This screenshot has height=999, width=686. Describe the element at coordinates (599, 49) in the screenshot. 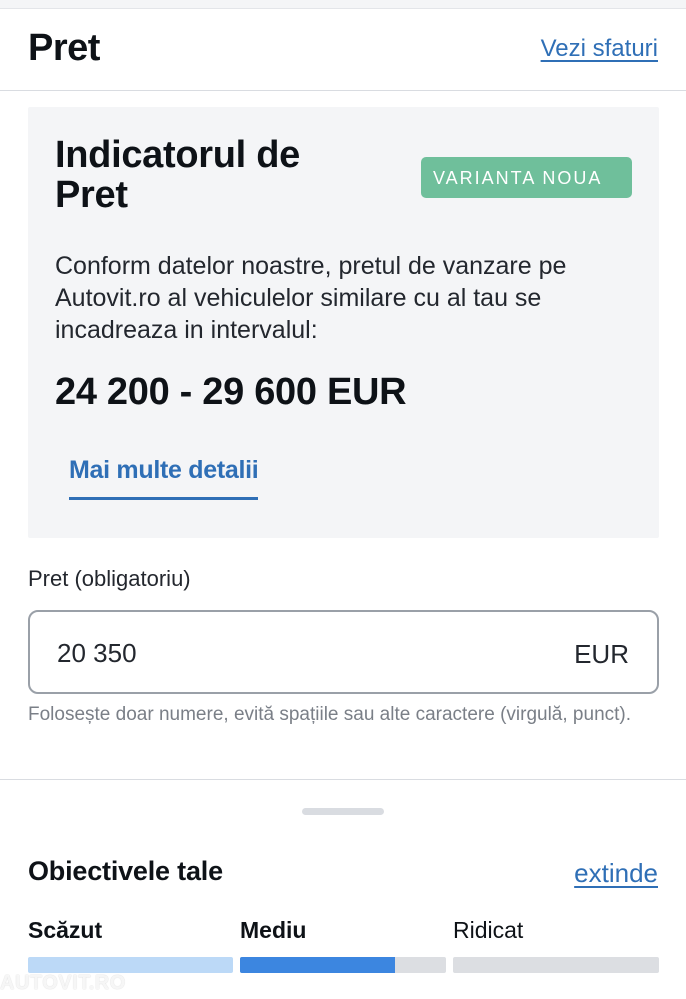

I see `tips-link: Vezi sfaturi` at that location.